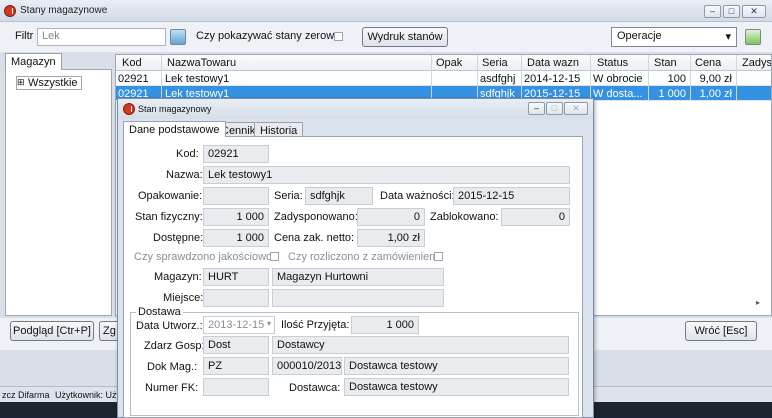  I want to click on dialog-title-bar: Stan magazynowy – □ ✕, so click(355, 109).